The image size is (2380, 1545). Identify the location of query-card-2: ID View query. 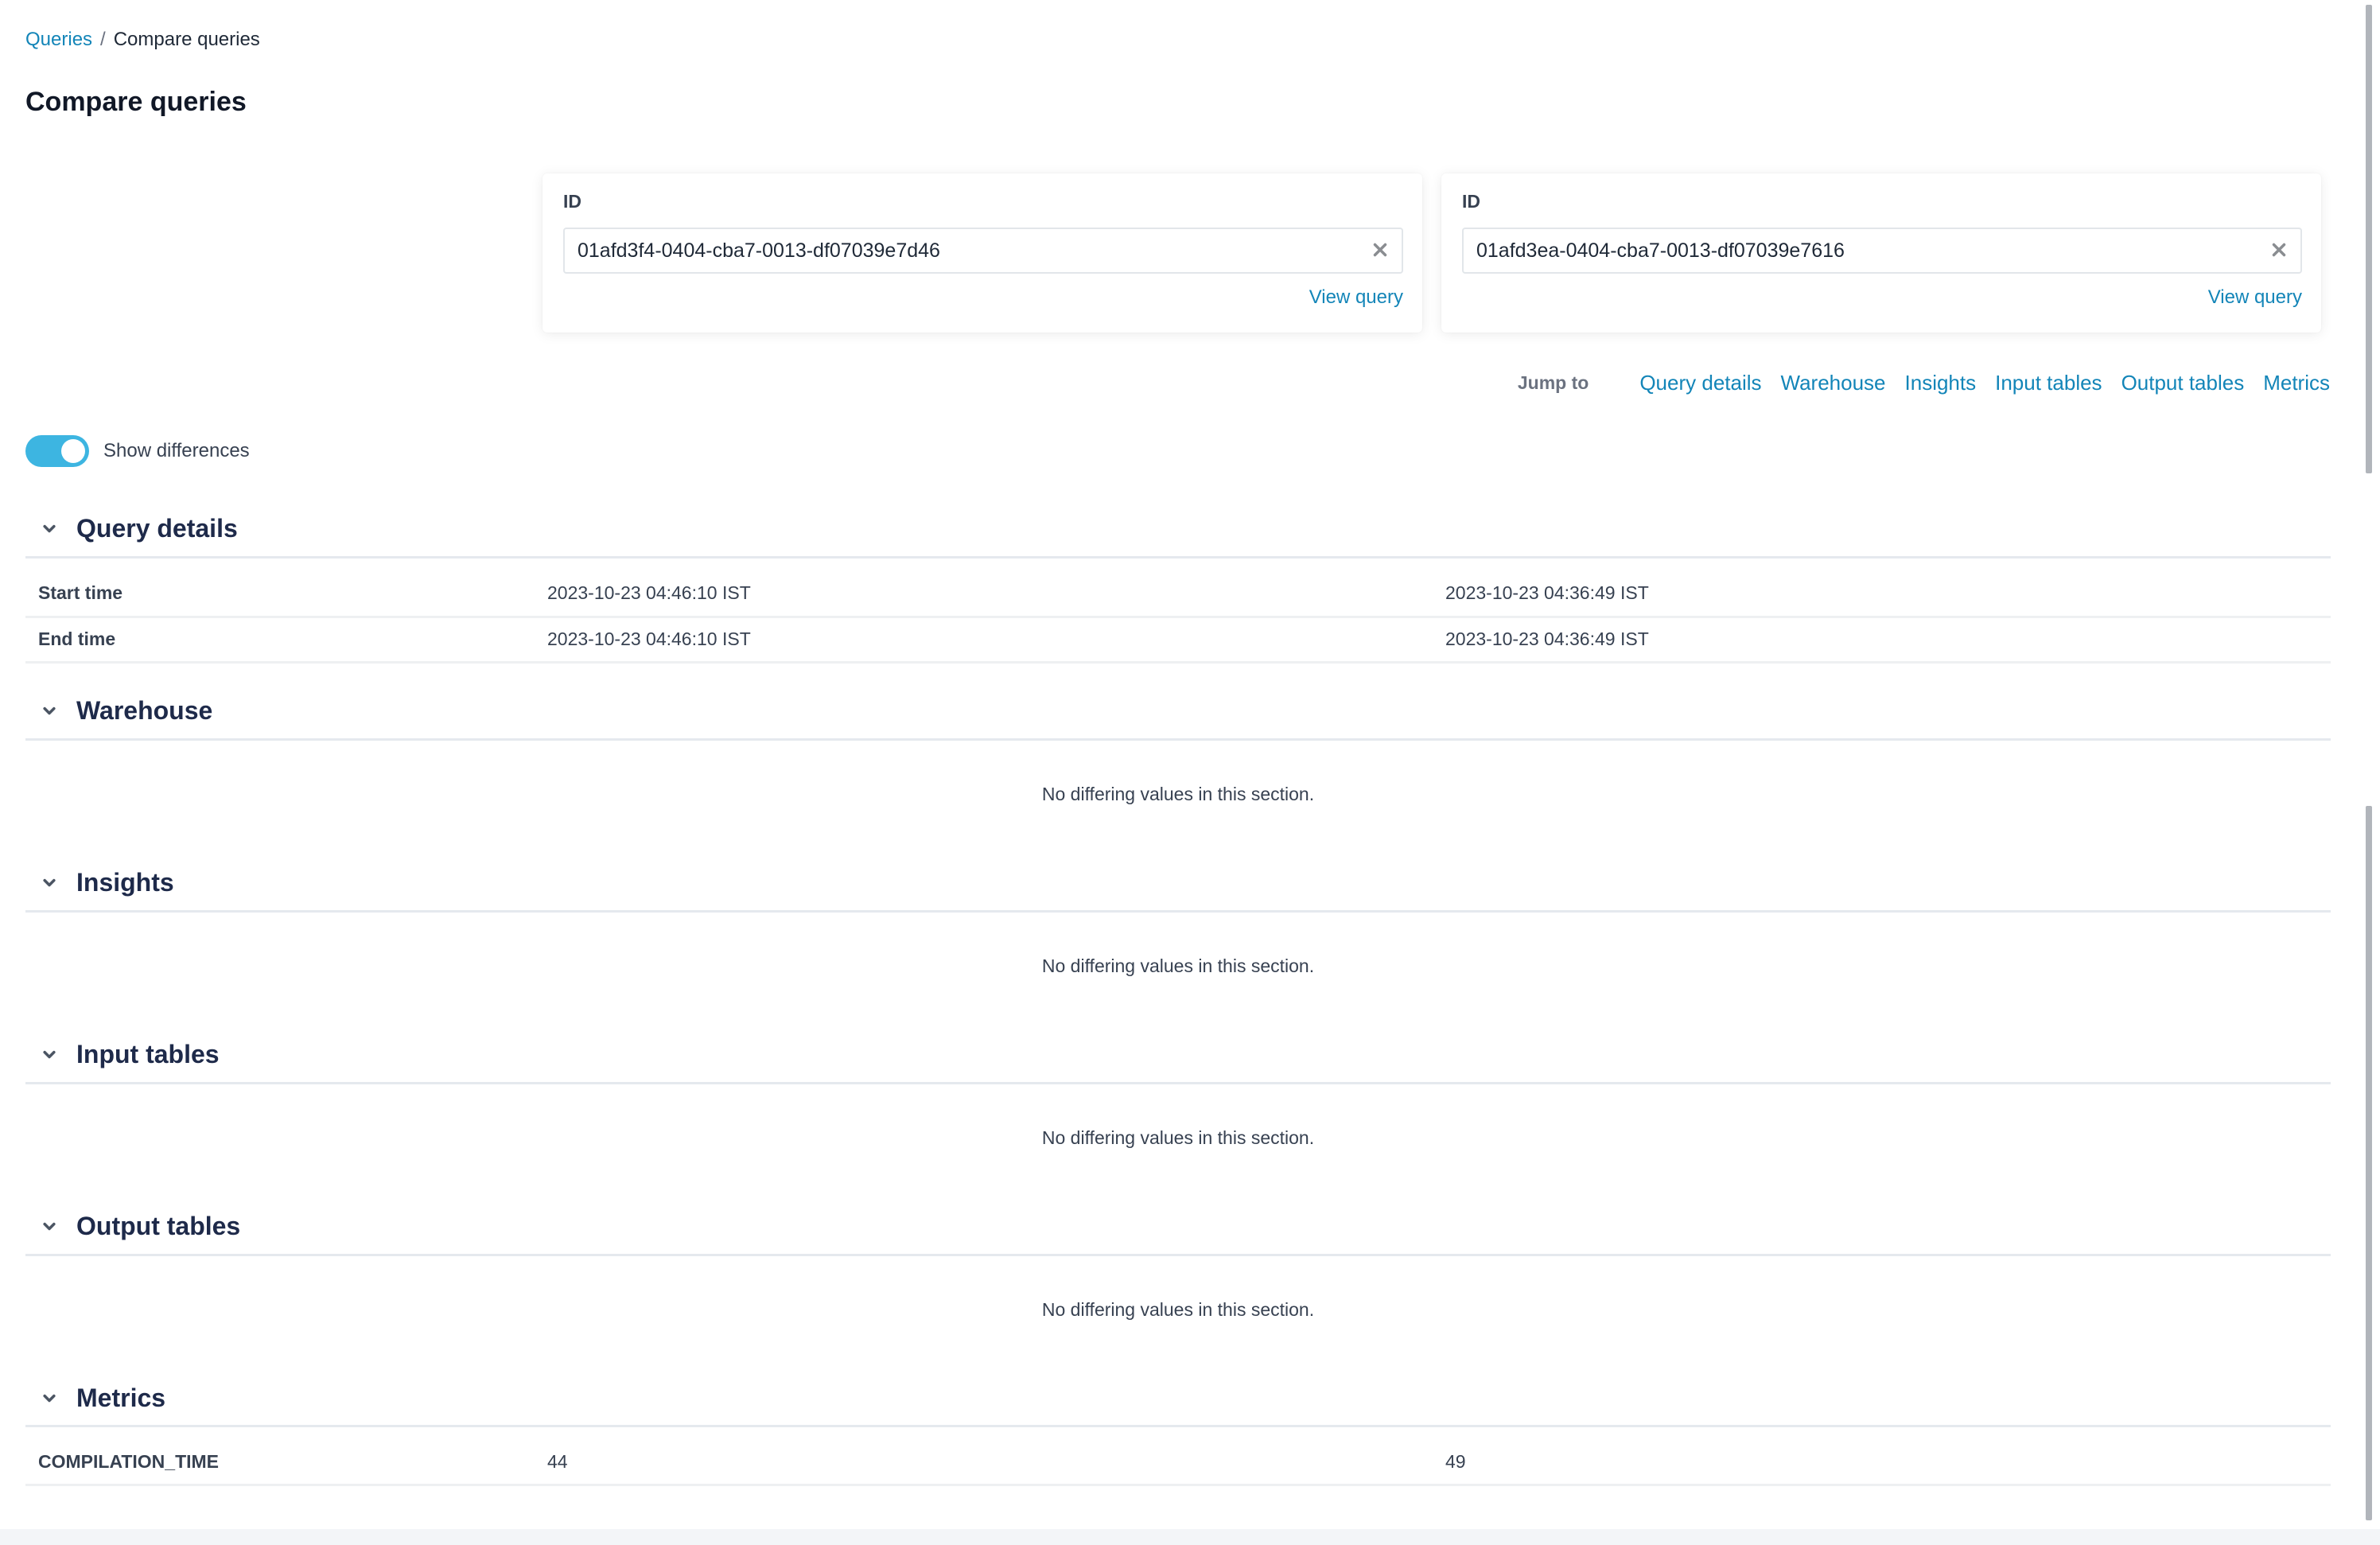
(1881, 253).